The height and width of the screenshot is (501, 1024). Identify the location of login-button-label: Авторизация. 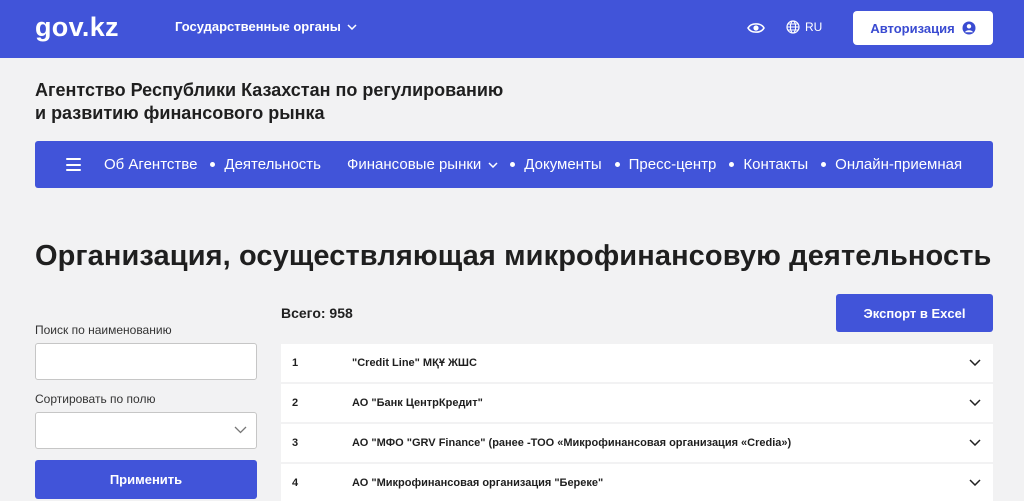
(912, 28).